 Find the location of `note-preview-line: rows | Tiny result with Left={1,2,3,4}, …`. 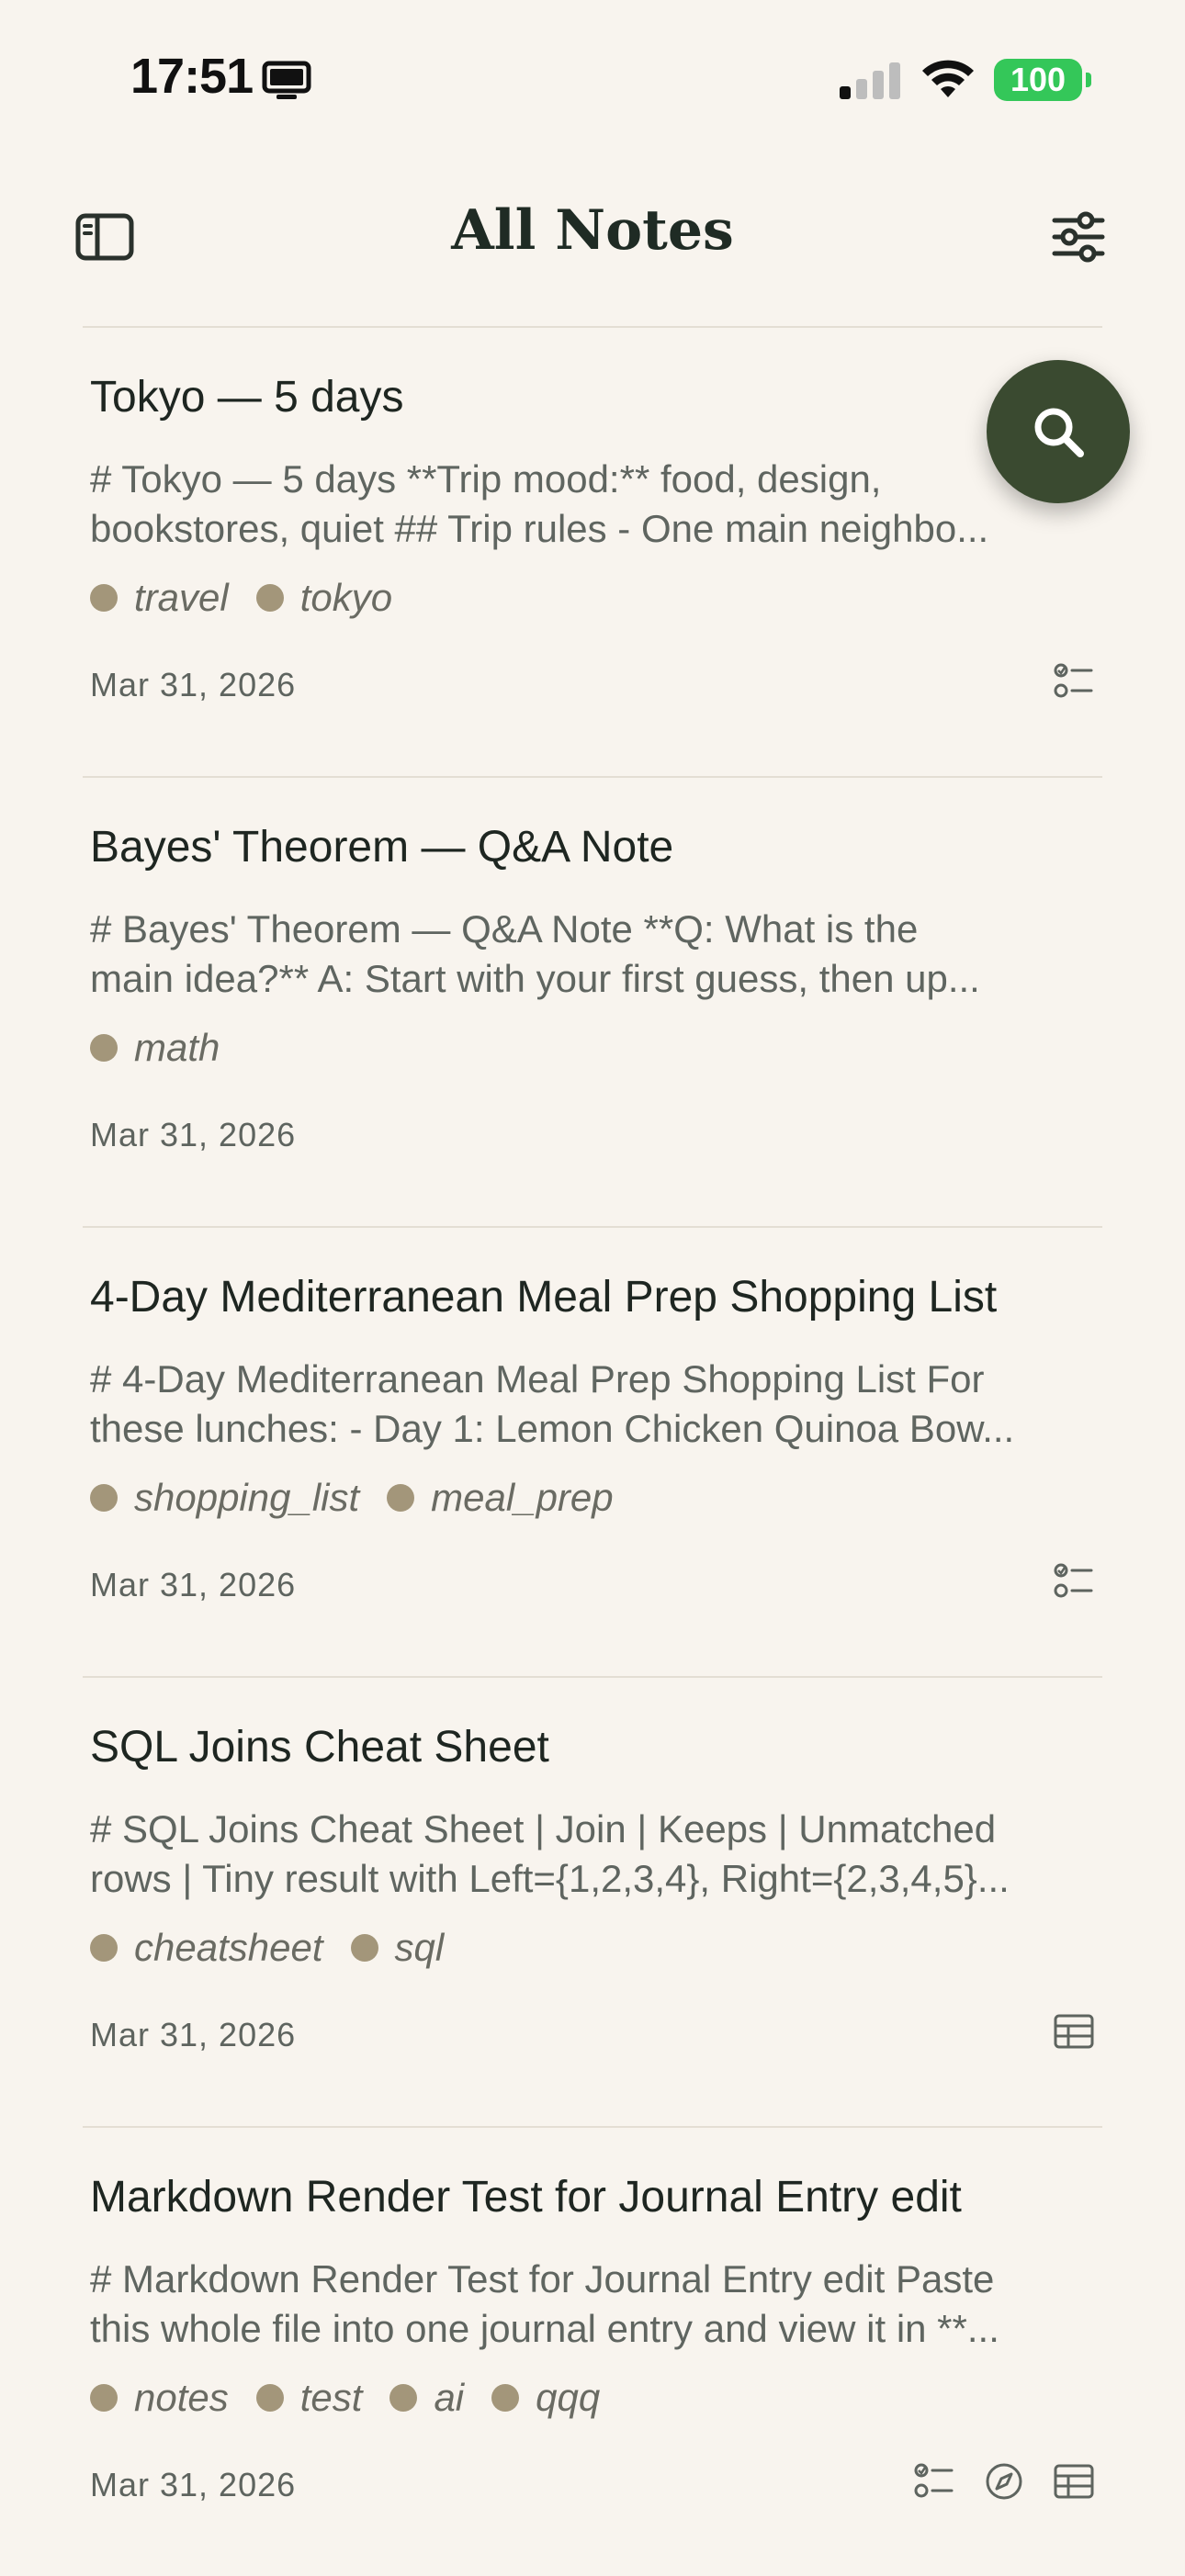

note-preview-line: rows | Tiny result with Left={1,2,3,4}, … is located at coordinates (550, 1878).